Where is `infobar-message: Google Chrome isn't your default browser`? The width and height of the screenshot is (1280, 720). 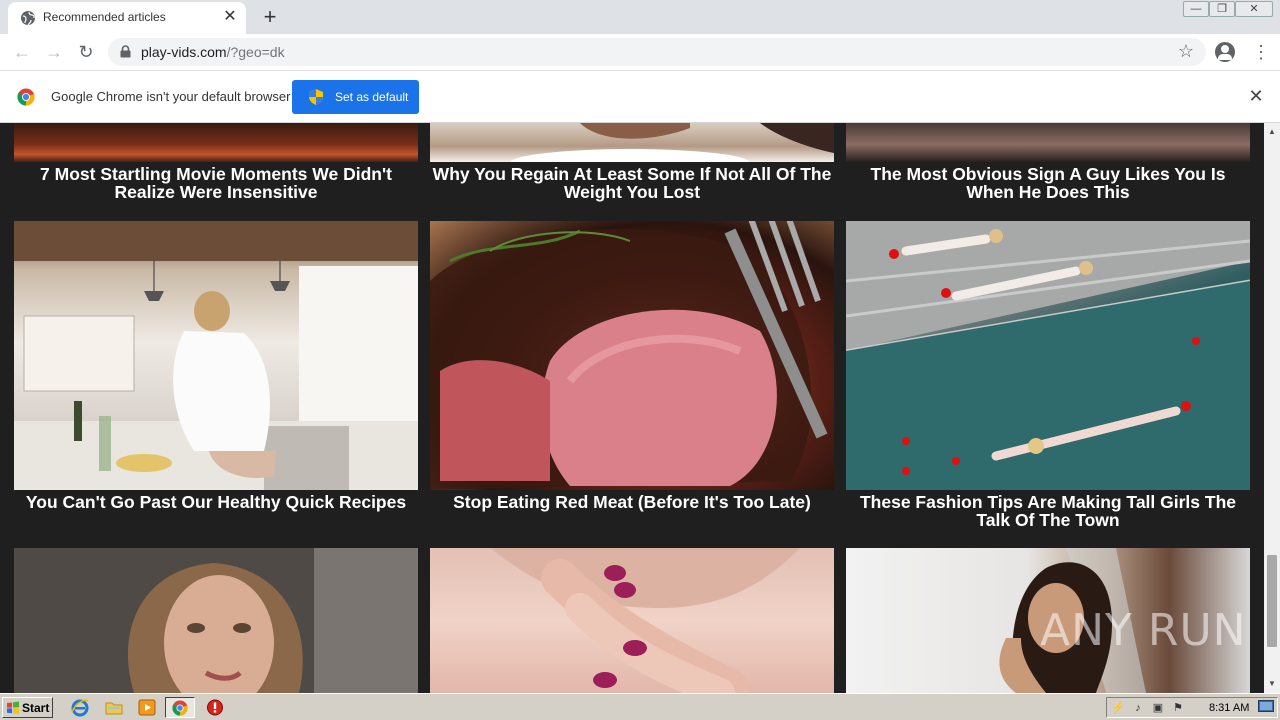
infobar-message: Google Chrome isn't your default browser is located at coordinates (171, 96).